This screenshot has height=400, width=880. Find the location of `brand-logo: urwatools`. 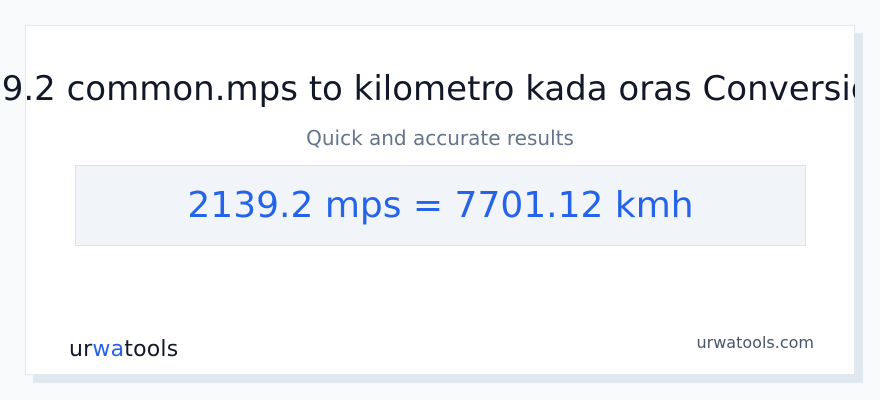

brand-logo: urwatools is located at coordinates (123, 350).